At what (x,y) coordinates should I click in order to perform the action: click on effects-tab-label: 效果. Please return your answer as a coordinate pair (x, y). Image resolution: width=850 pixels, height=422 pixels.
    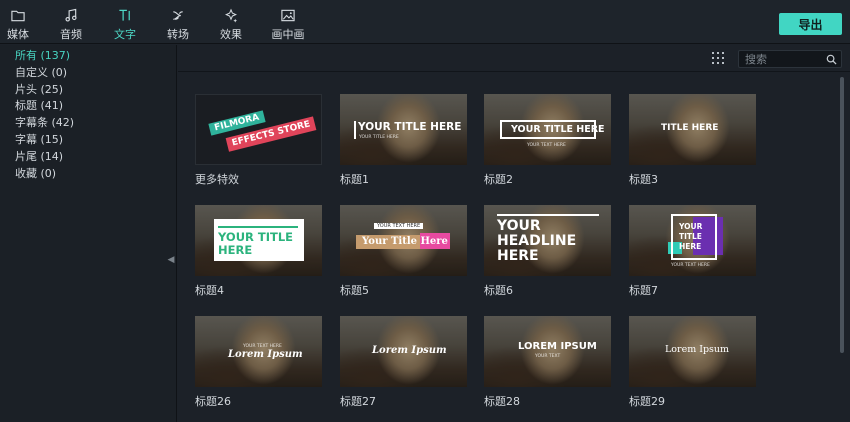
    Looking at the image, I should click on (231, 34).